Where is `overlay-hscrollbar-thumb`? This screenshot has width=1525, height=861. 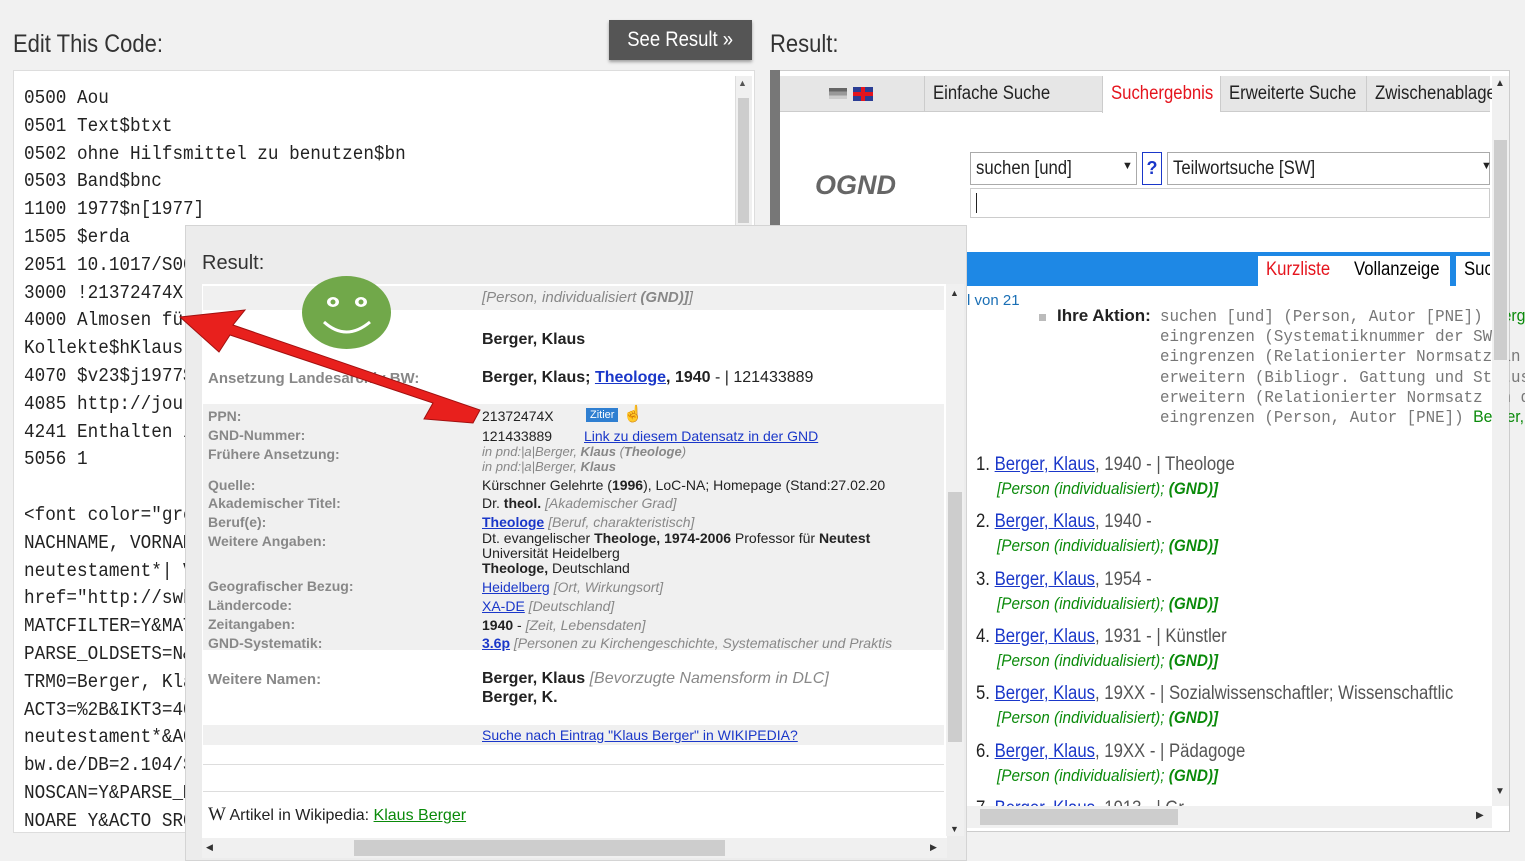 overlay-hscrollbar-thumb is located at coordinates (539, 848).